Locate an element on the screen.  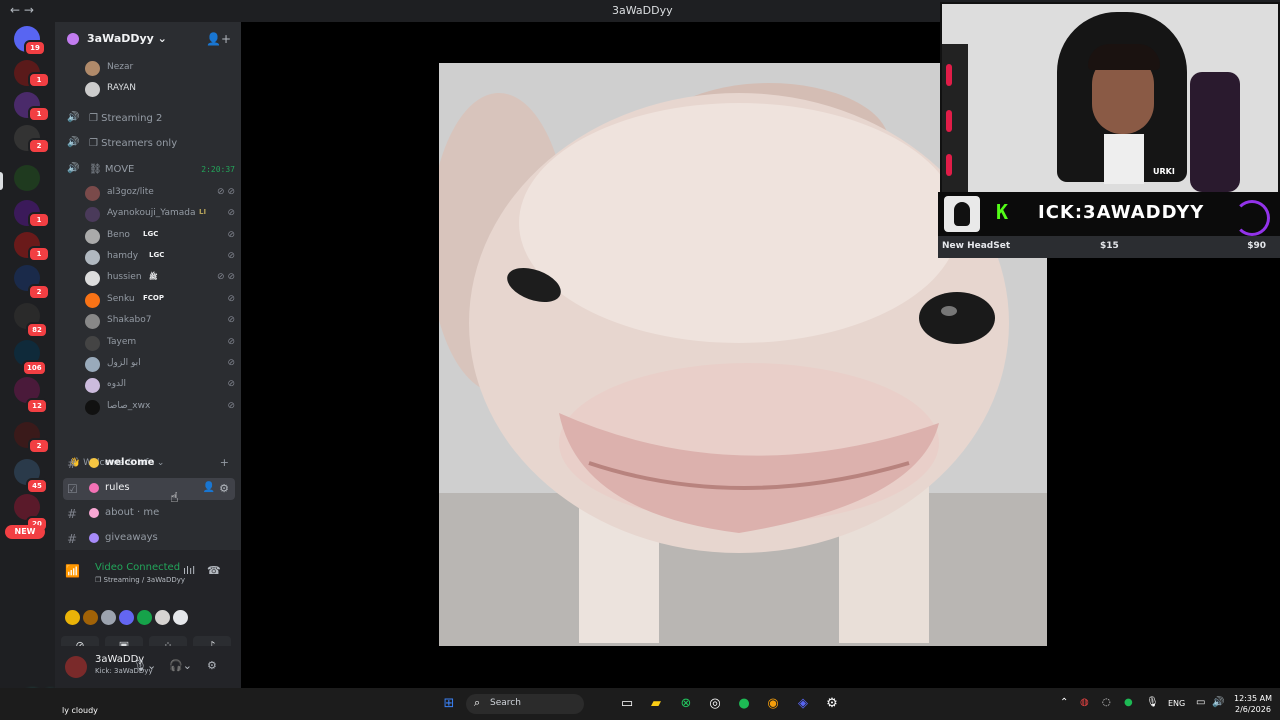
clock-date: 2/6/2026 is located at coordinates (1253, 709).